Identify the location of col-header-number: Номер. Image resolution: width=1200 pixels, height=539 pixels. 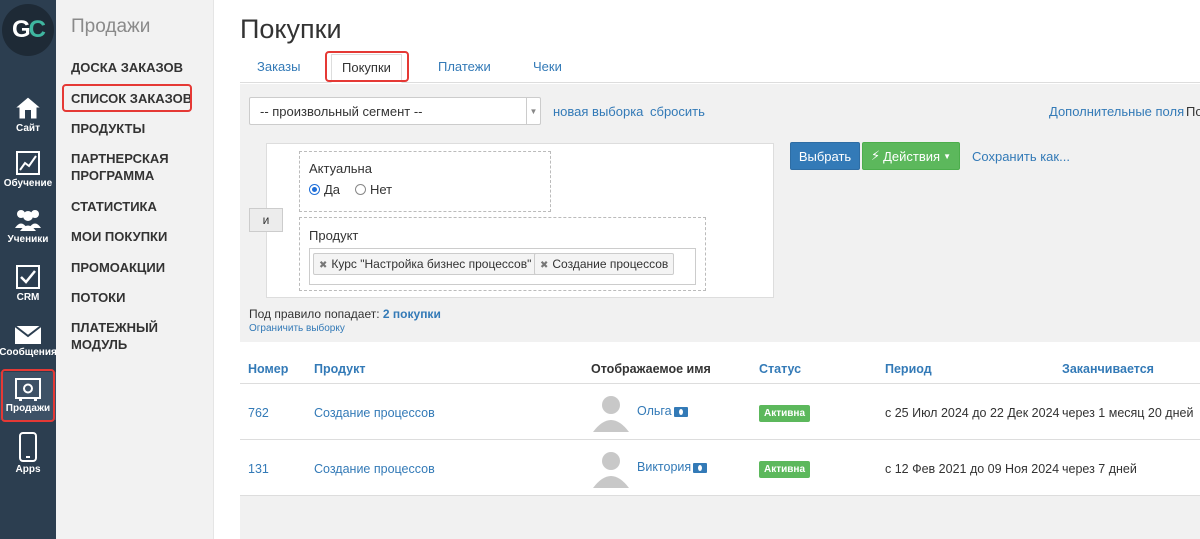
(268, 369).